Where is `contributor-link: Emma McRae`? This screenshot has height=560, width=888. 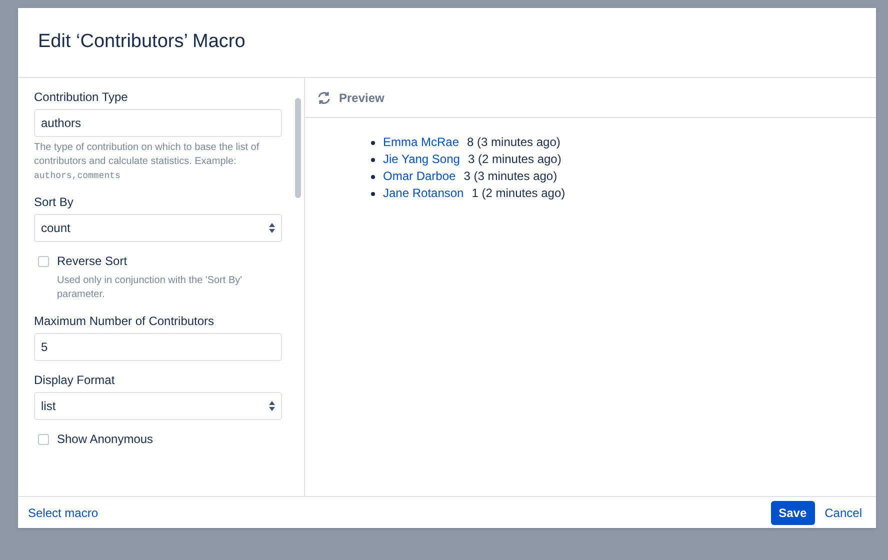 contributor-link: Emma McRae is located at coordinates (421, 142).